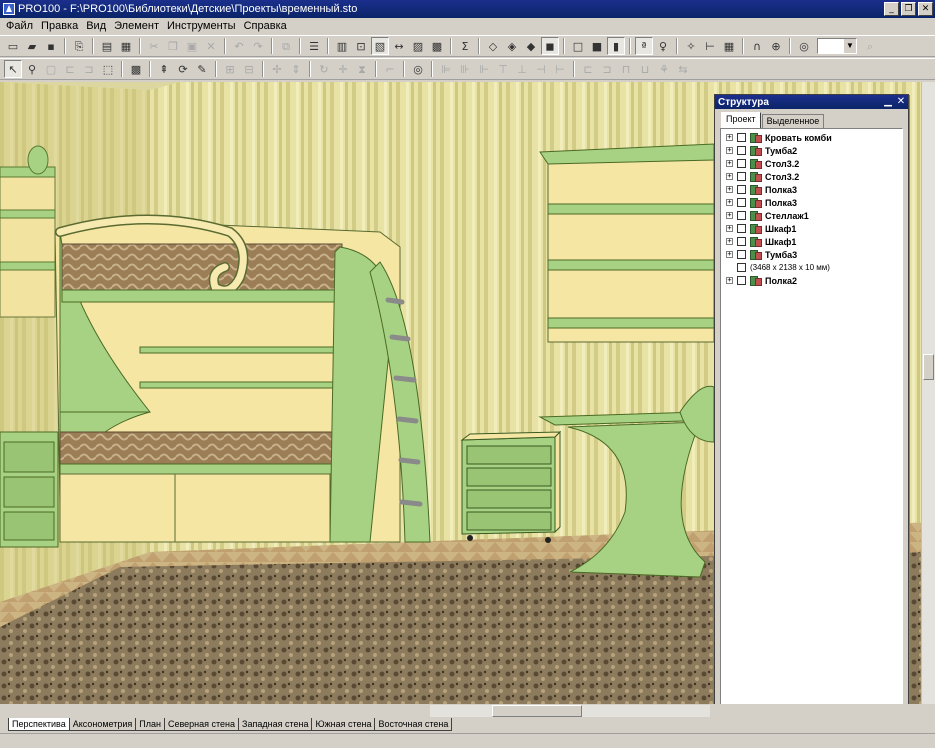 This screenshot has width=935, height=748. Describe the element at coordinates (70, 69) in the screenshot. I see `box-link-icon: ⊏` at that location.